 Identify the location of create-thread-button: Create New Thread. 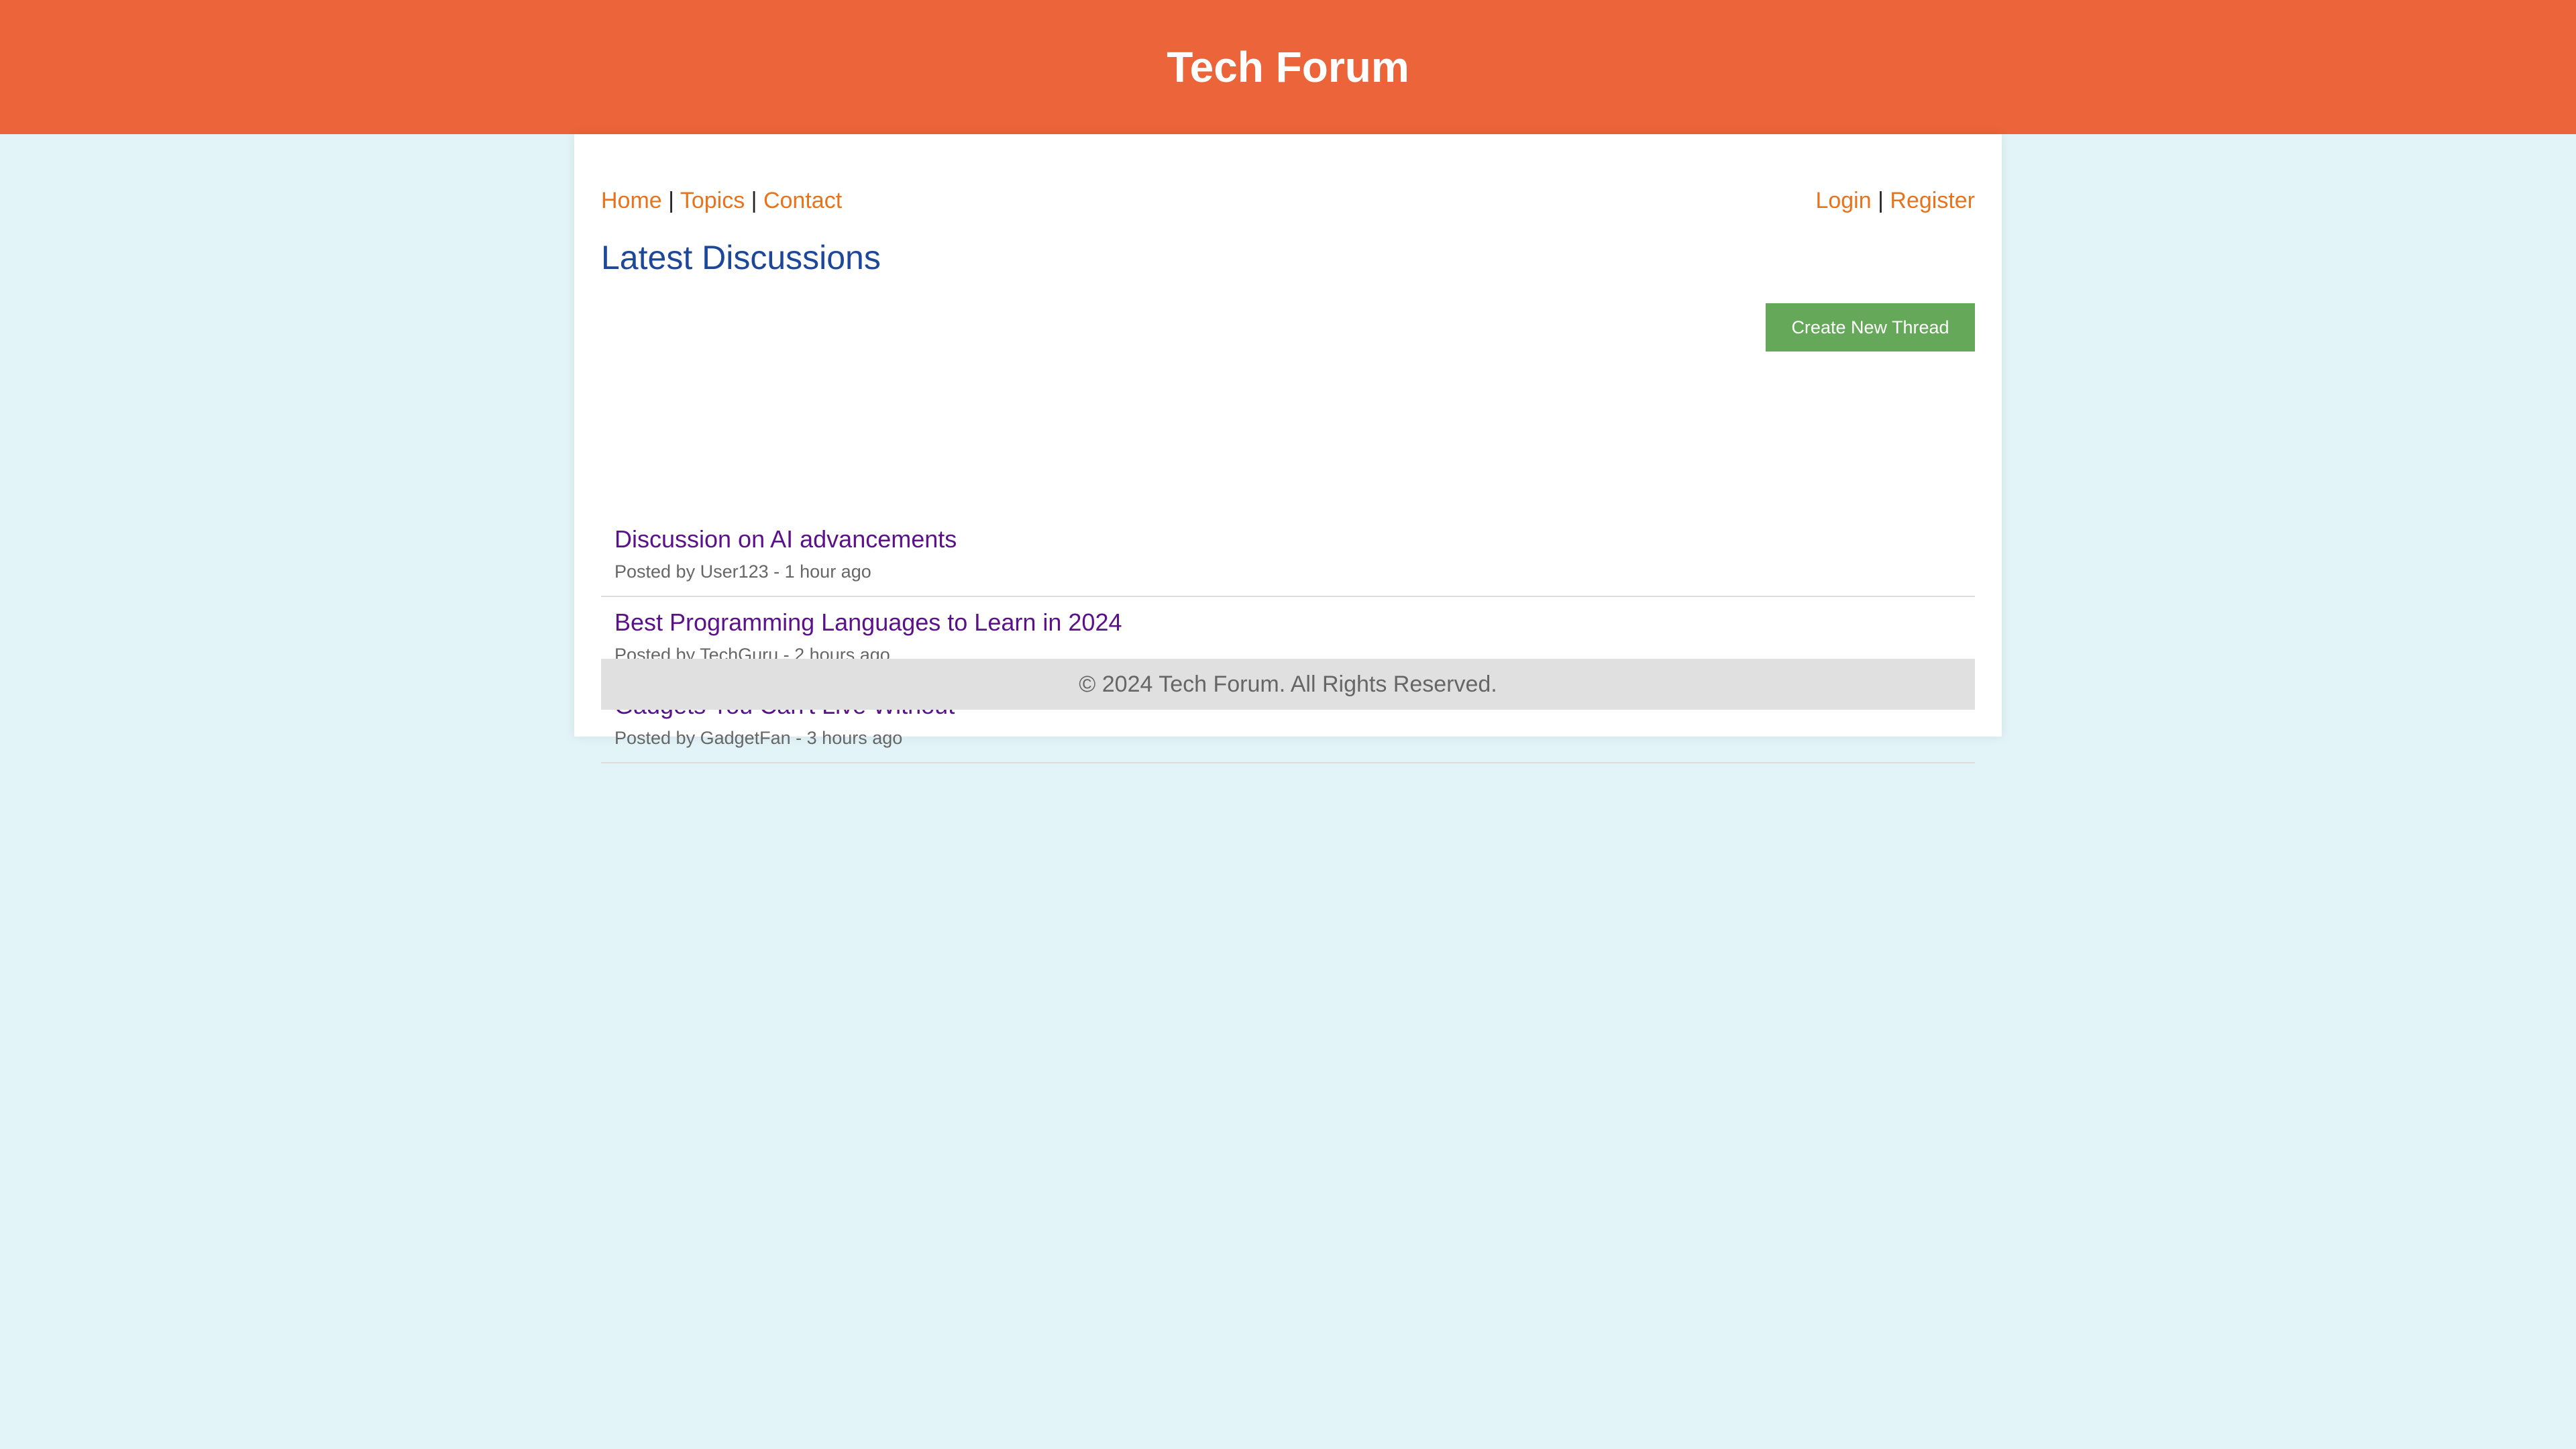
(1870, 327).